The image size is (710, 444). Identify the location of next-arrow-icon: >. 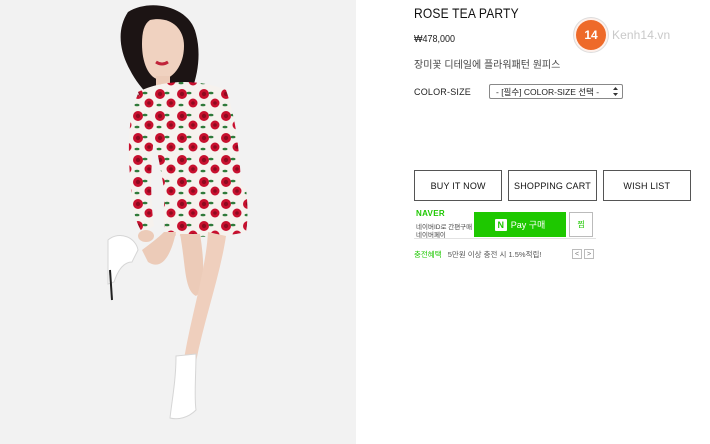
(589, 254).